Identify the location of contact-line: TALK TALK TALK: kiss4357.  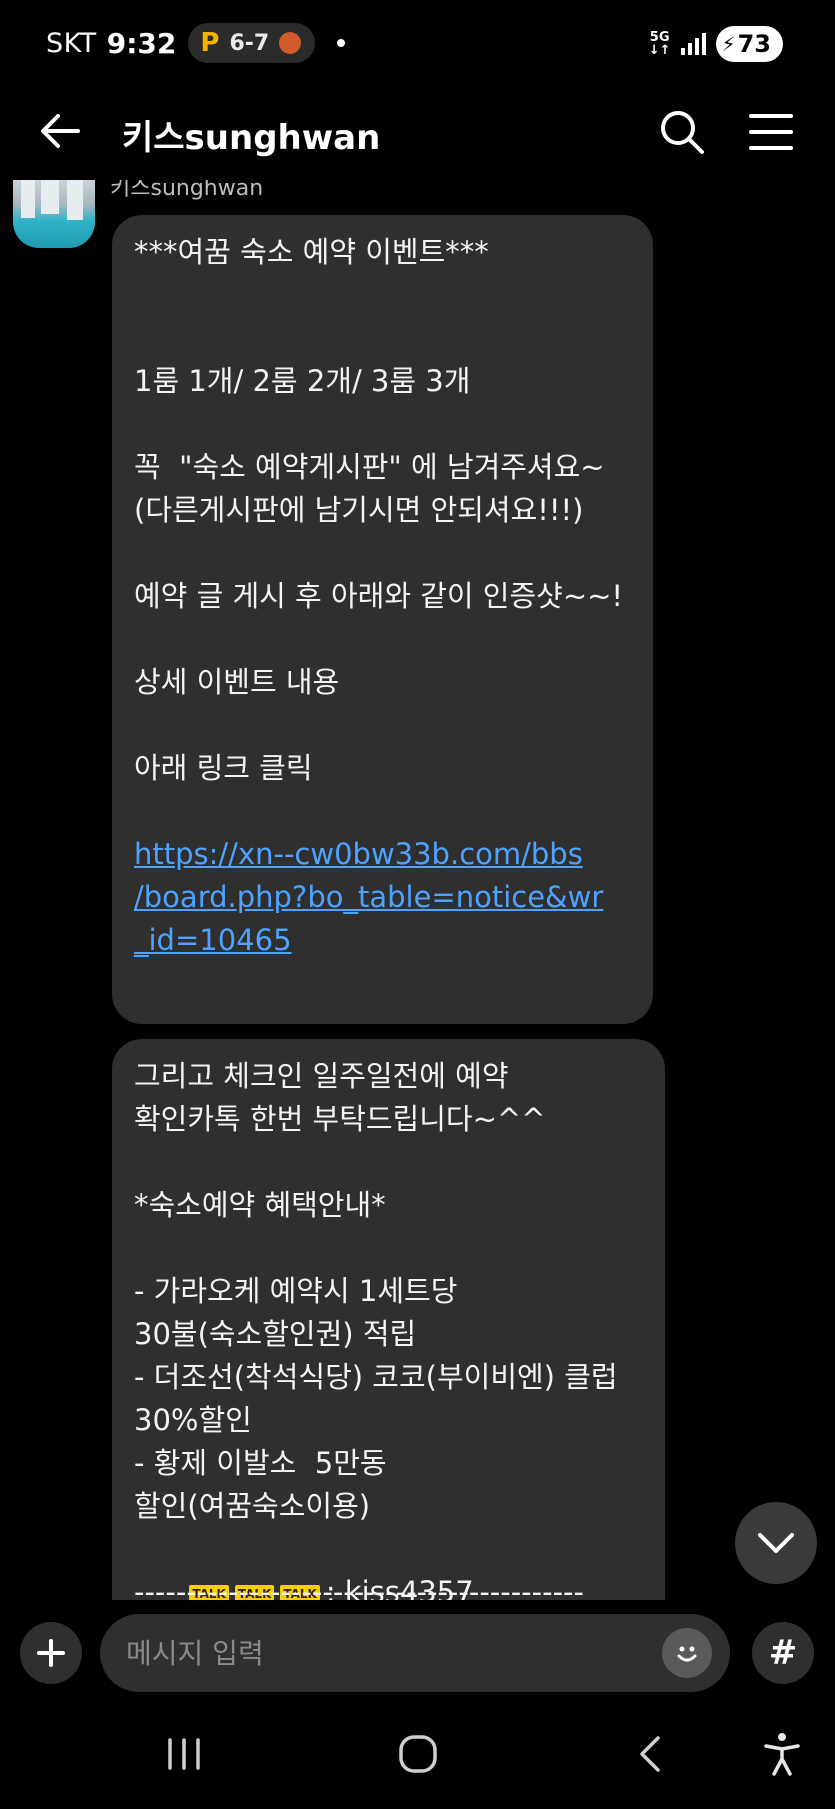
(388, 1564).